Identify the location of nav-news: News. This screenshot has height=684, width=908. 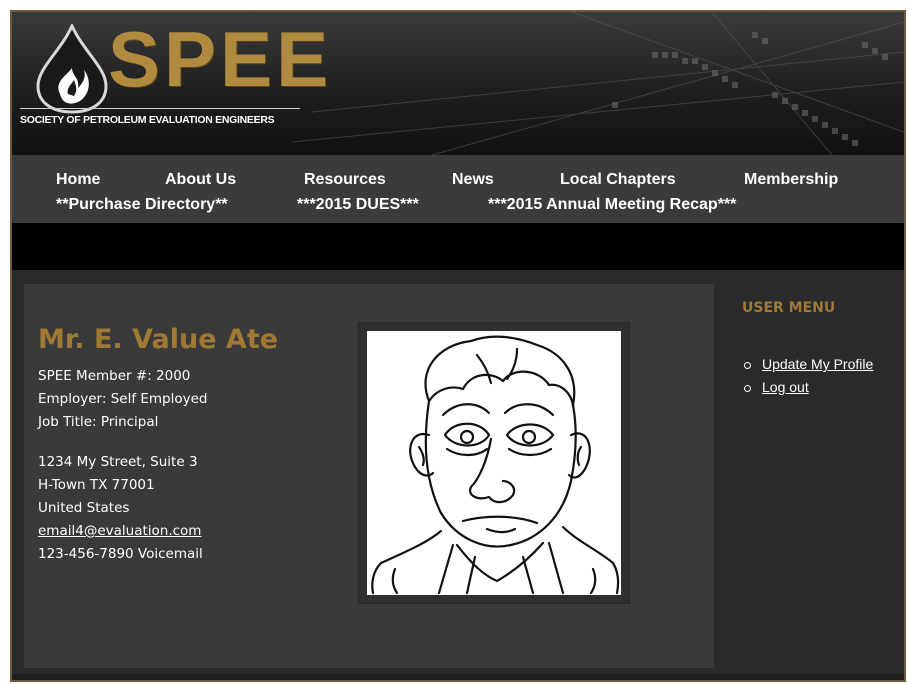
(473, 180).